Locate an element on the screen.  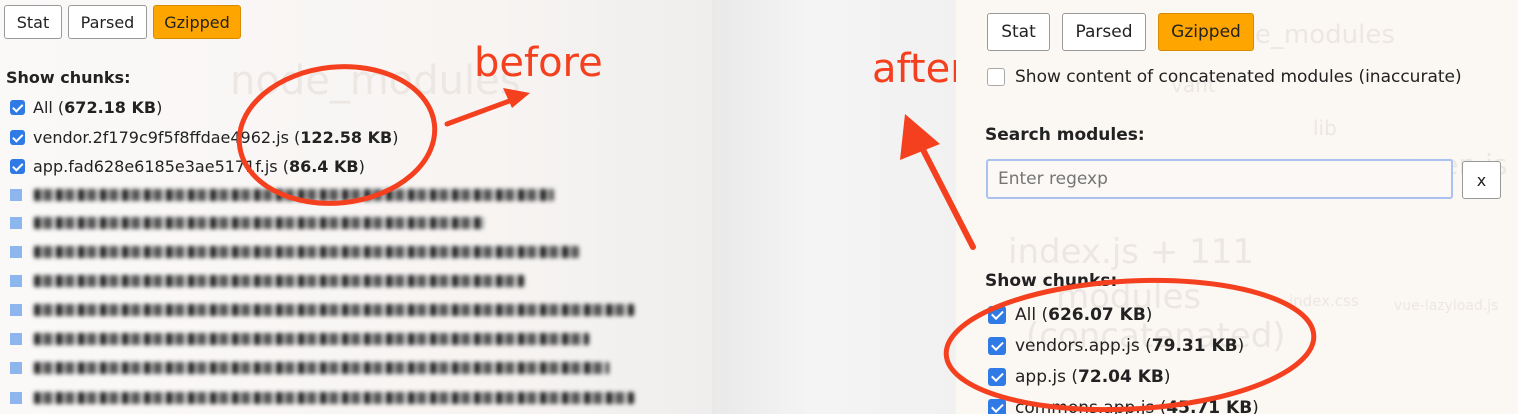
search-modules-label: Search modules: is located at coordinates (1065, 135).